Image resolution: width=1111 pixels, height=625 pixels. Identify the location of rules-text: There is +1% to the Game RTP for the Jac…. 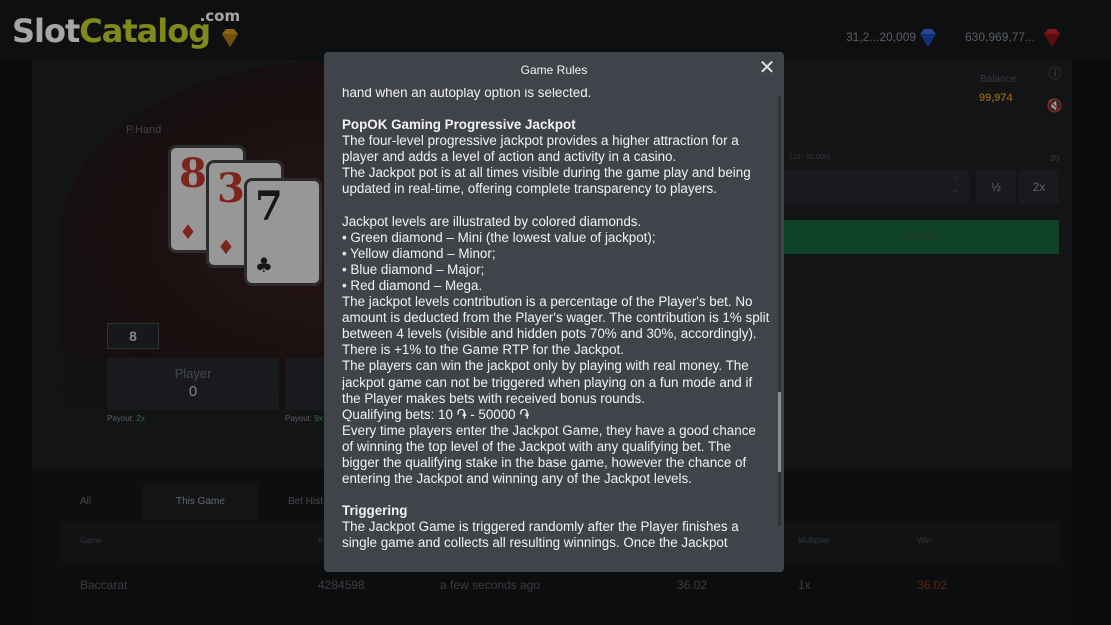
(483, 350).